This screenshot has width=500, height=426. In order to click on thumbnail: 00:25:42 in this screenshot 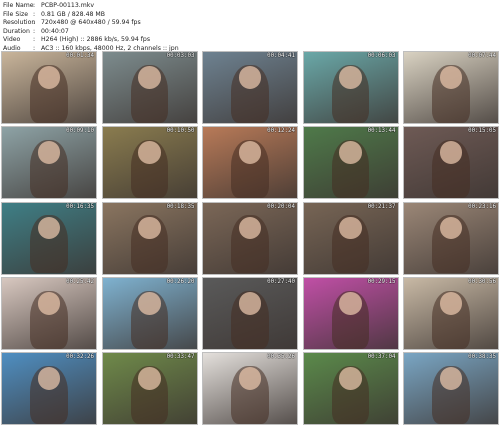, I will do `click(49, 313)`.